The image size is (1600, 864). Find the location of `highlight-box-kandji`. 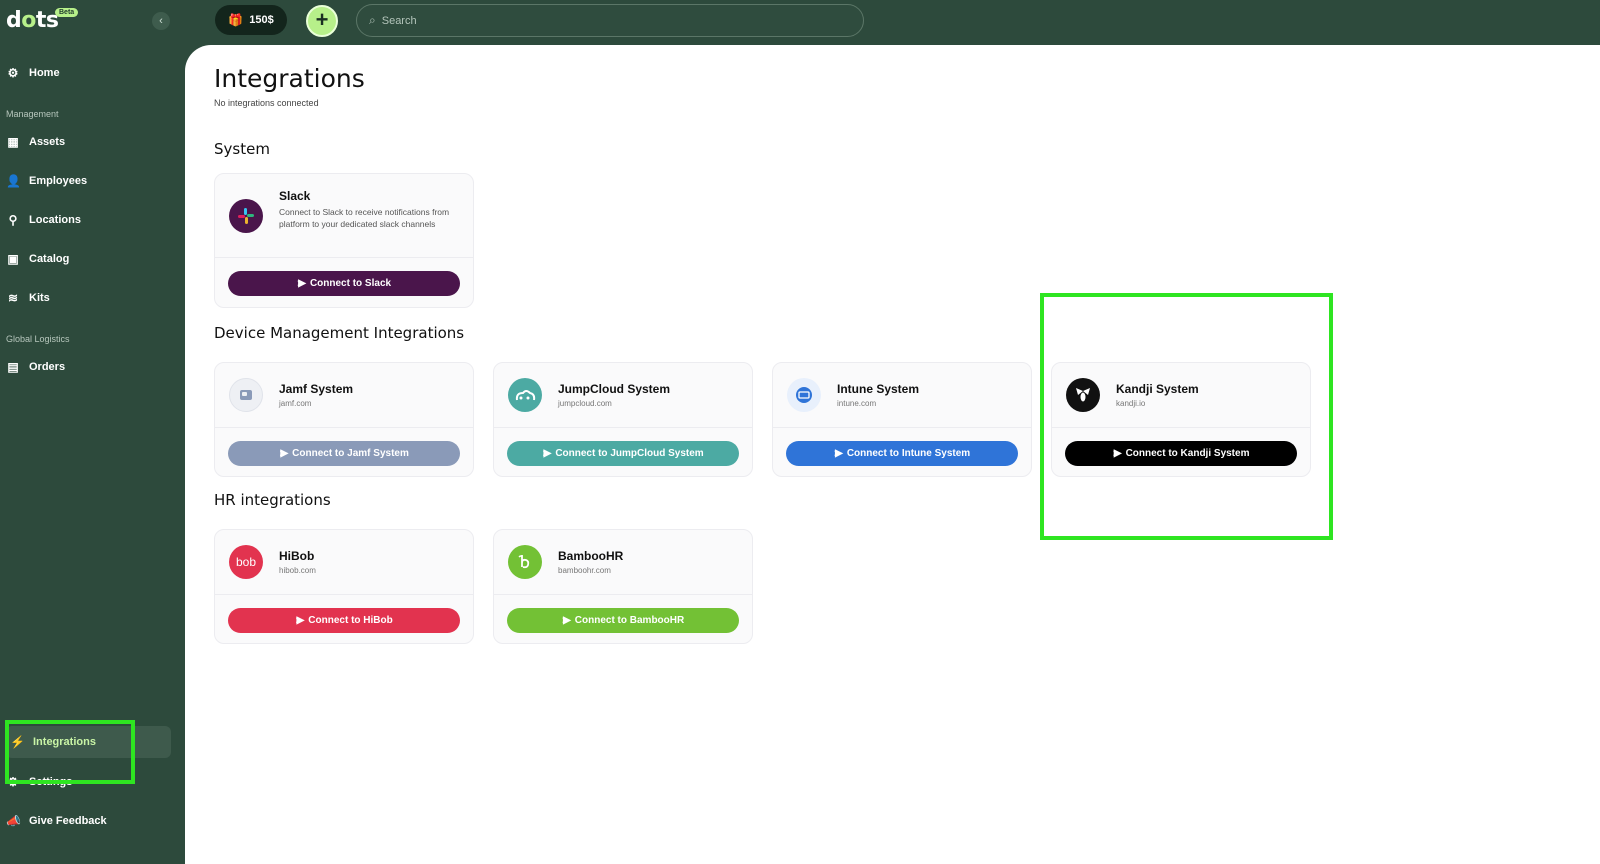

highlight-box-kandji is located at coordinates (1186, 416).